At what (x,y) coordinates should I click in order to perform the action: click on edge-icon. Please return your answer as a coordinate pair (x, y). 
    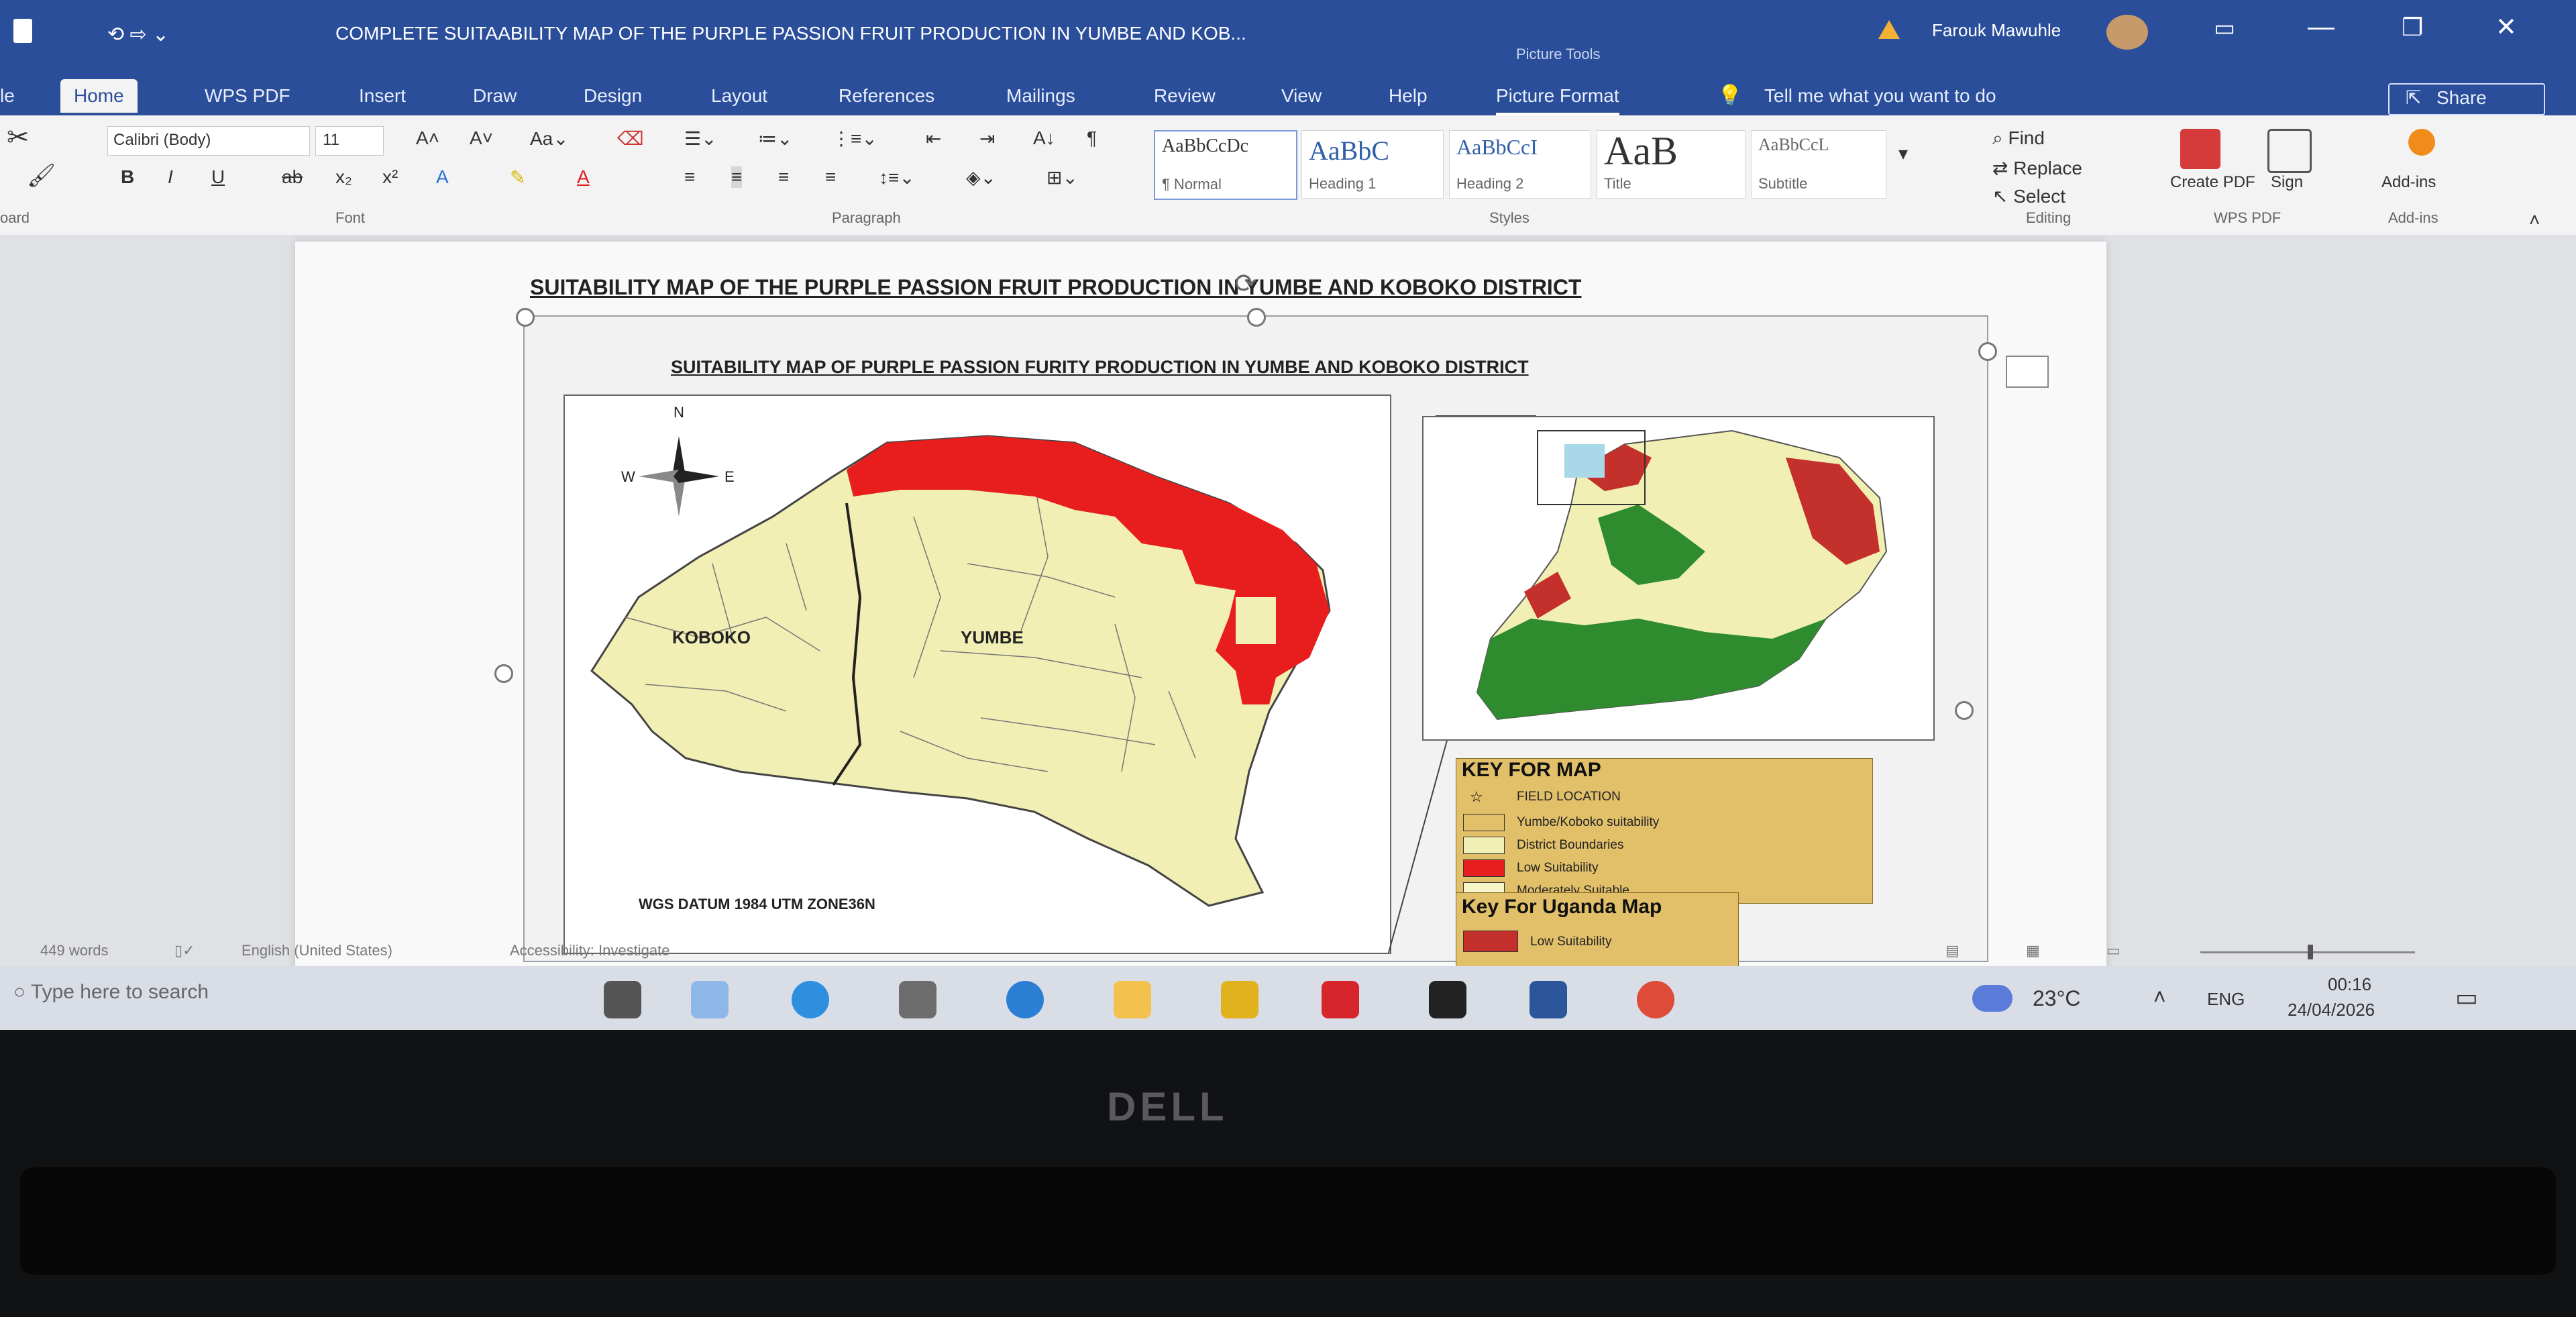
    Looking at the image, I should click on (810, 999).